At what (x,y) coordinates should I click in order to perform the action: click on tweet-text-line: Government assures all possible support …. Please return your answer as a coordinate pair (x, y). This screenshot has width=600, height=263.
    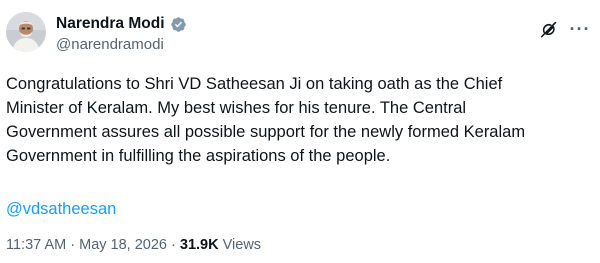
    Looking at the image, I should click on (266, 132).